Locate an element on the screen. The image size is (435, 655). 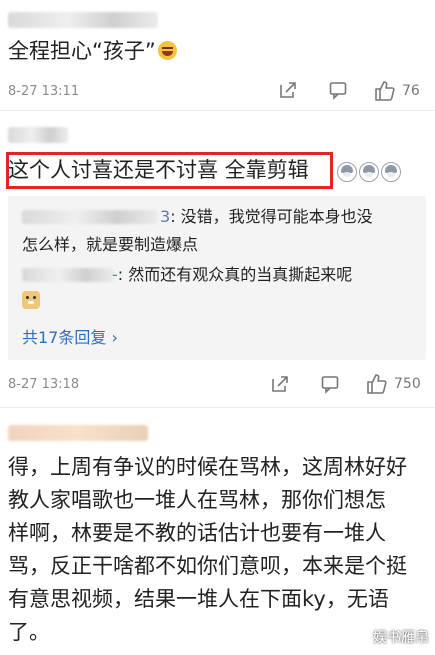
comment-line: 教人家唱歌也一堆人在骂林，那你们想怎 is located at coordinates (197, 500).